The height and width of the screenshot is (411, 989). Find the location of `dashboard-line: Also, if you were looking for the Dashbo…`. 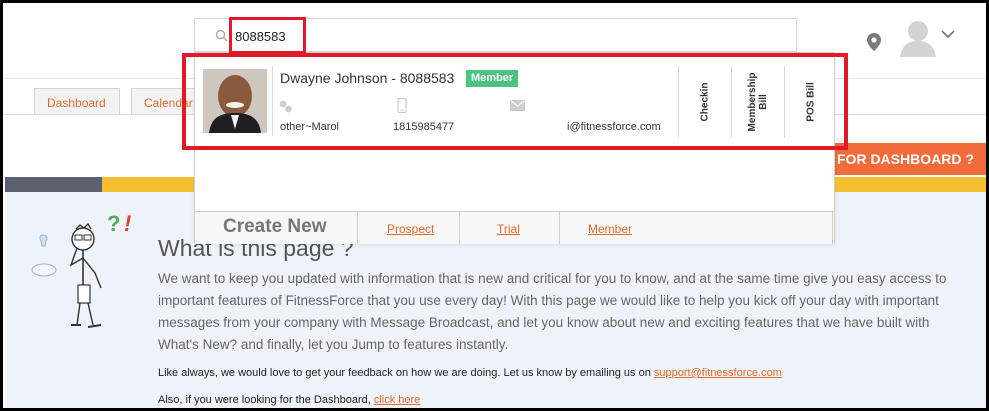

dashboard-line: Also, if you were looking for the Dashbo… is located at coordinates (289, 400).